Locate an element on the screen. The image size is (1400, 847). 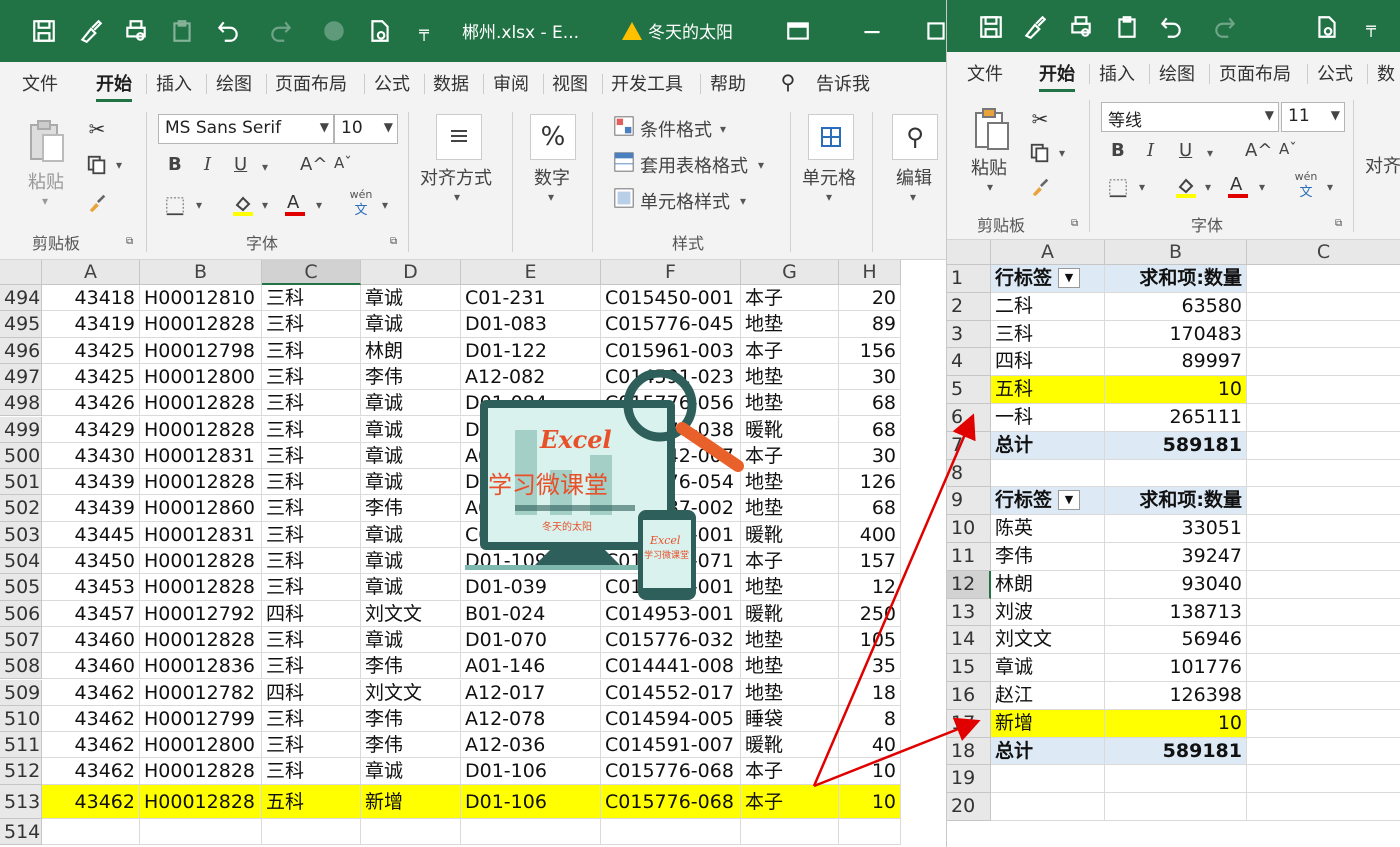
border-icon is located at coordinates (175, 206).